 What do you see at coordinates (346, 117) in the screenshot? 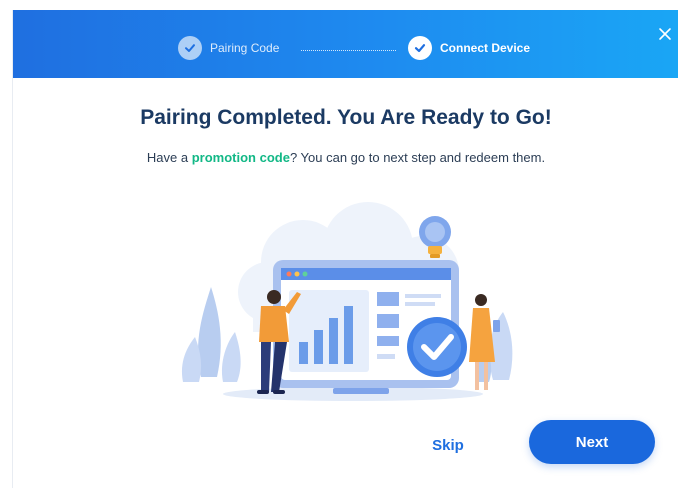
I see `page-title: Pairing Completed. You Are Ready to Go!` at bounding box center [346, 117].